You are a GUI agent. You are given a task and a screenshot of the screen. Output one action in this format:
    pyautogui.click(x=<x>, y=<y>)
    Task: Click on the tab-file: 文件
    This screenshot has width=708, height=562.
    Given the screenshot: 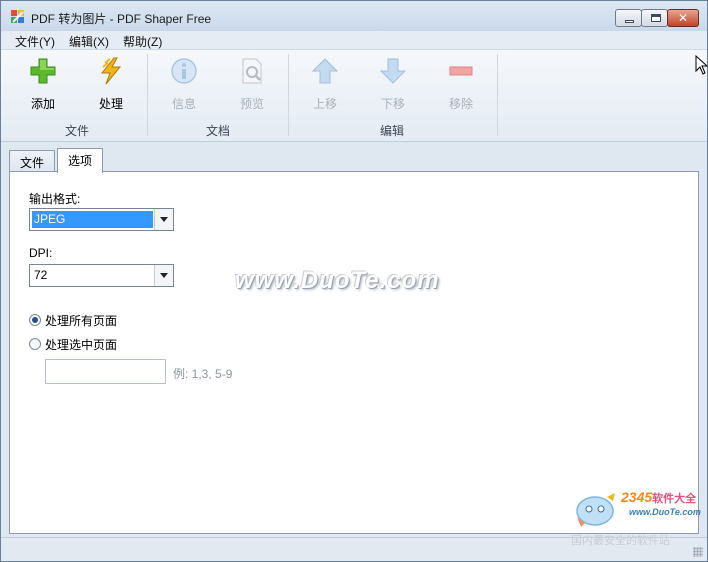 What is the action you would take?
    pyautogui.click(x=32, y=161)
    